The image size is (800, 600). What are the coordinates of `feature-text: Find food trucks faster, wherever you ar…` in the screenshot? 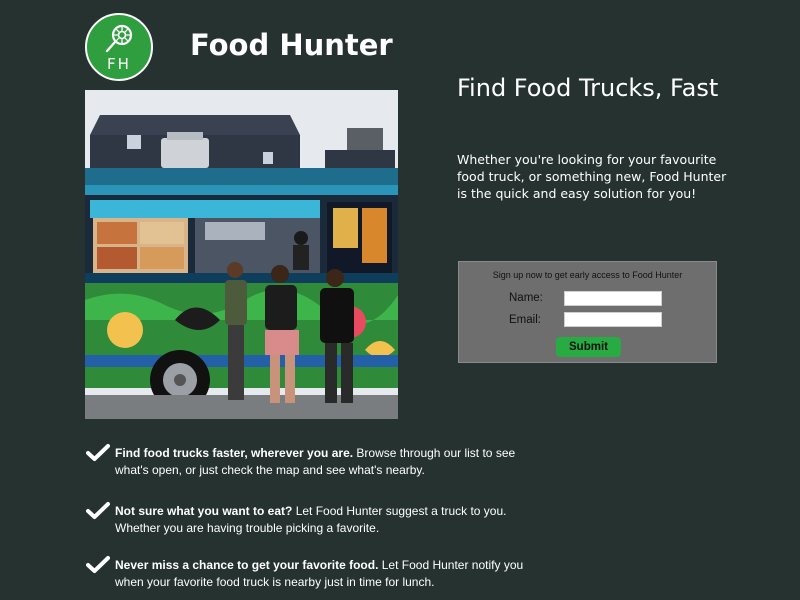 It's located at (320, 462).